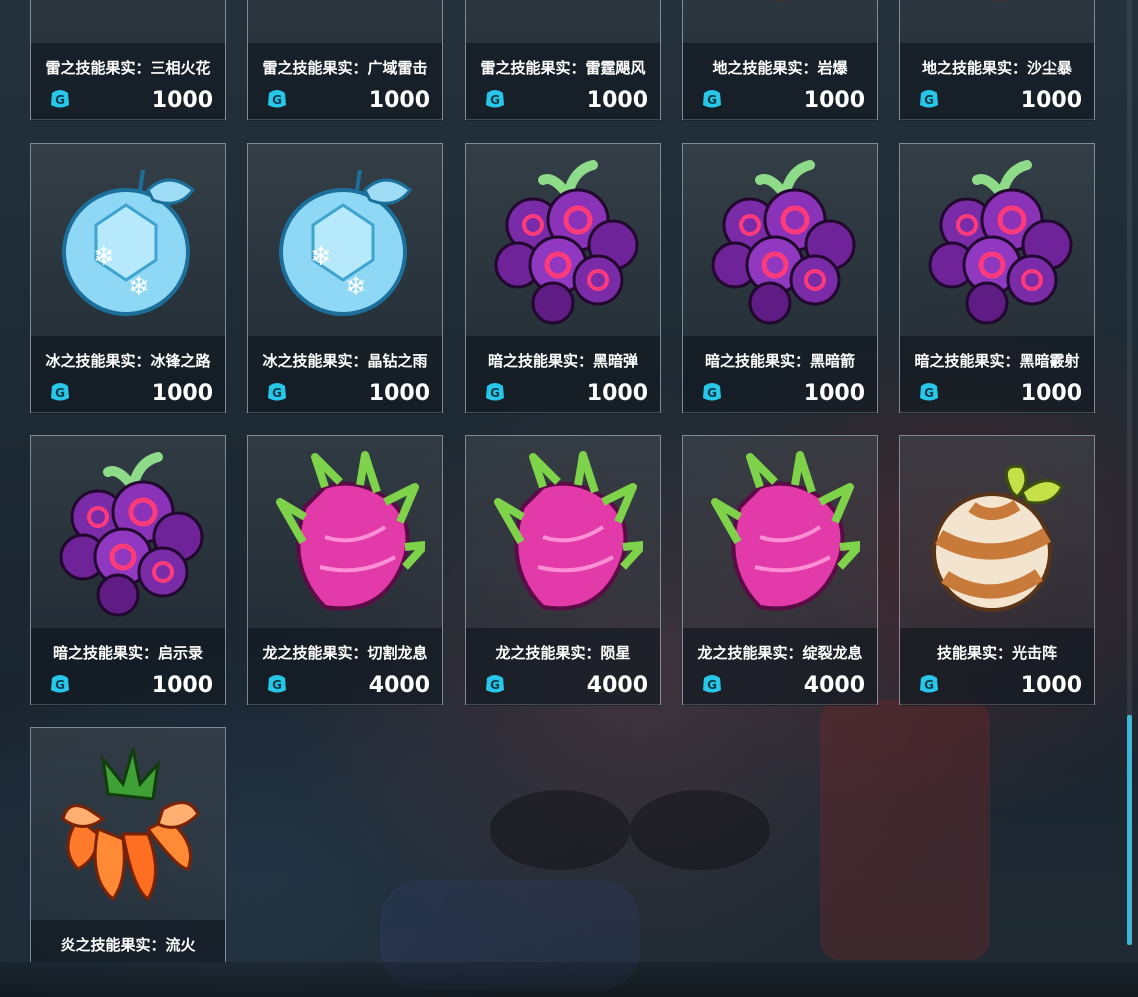 Image resolution: width=1138 pixels, height=997 pixels. What do you see at coordinates (128, 945) in the screenshot?
I see `item-name: 炎之技能果实：流火` at bounding box center [128, 945].